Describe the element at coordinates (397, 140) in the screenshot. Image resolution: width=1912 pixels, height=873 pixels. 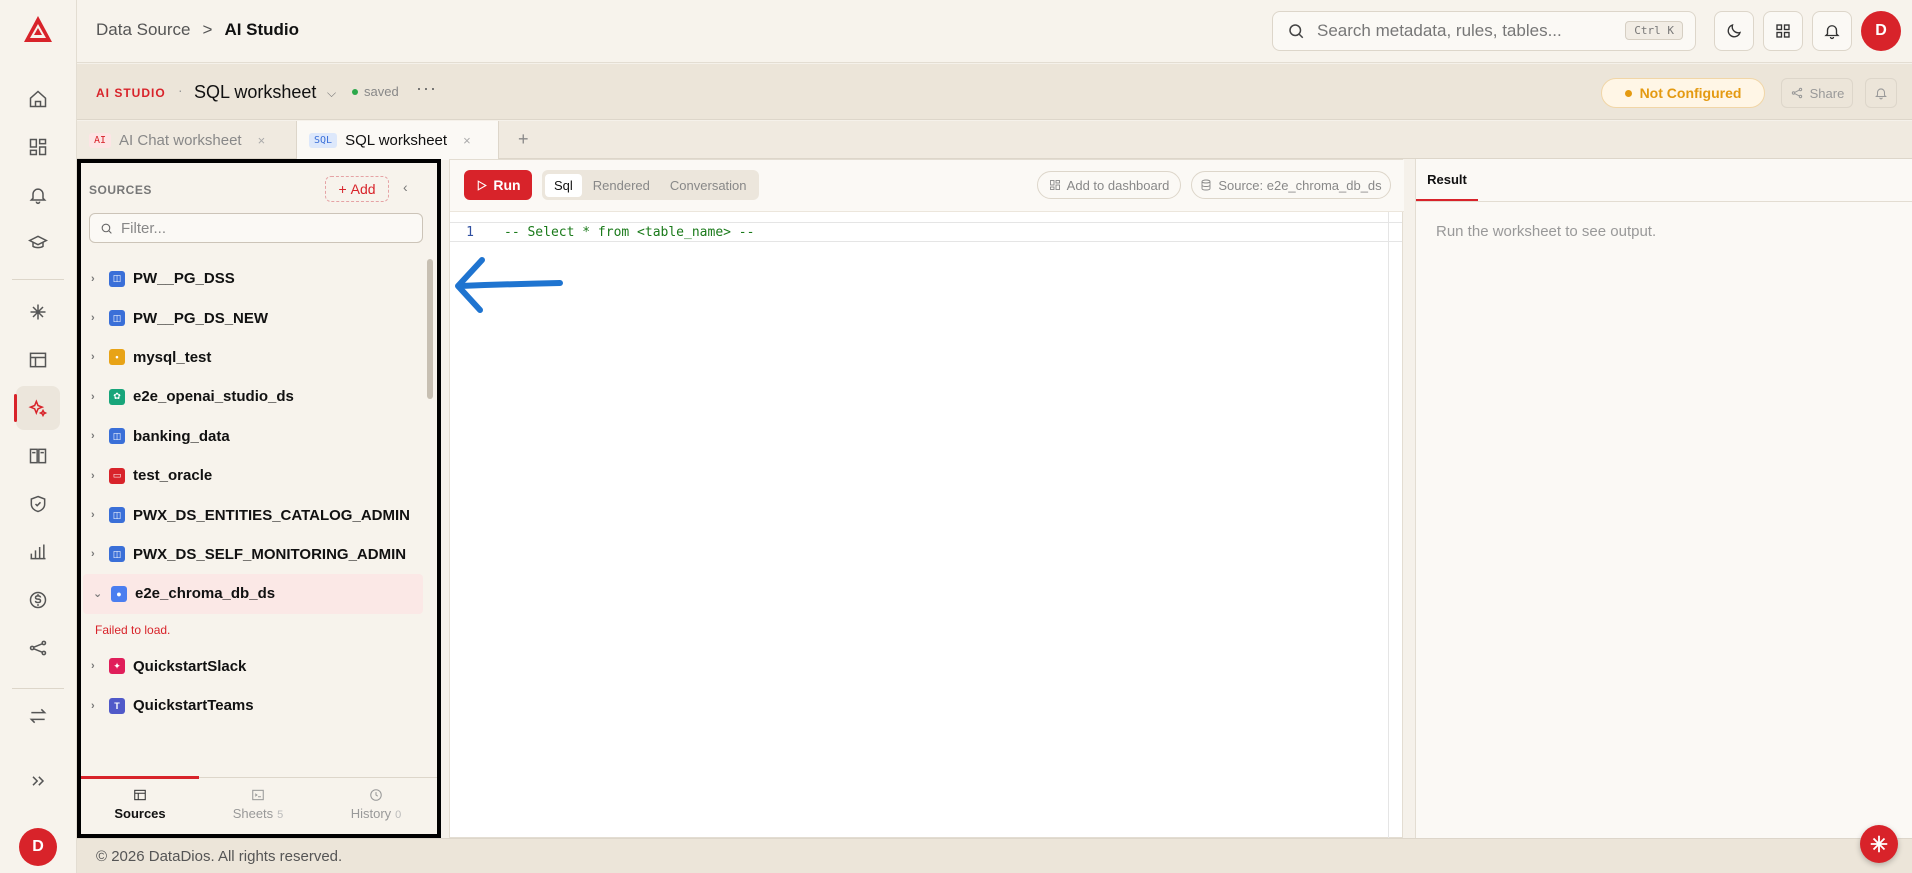
I see `tab-sql-worksheet: SQL SQL worksheet ×` at that location.